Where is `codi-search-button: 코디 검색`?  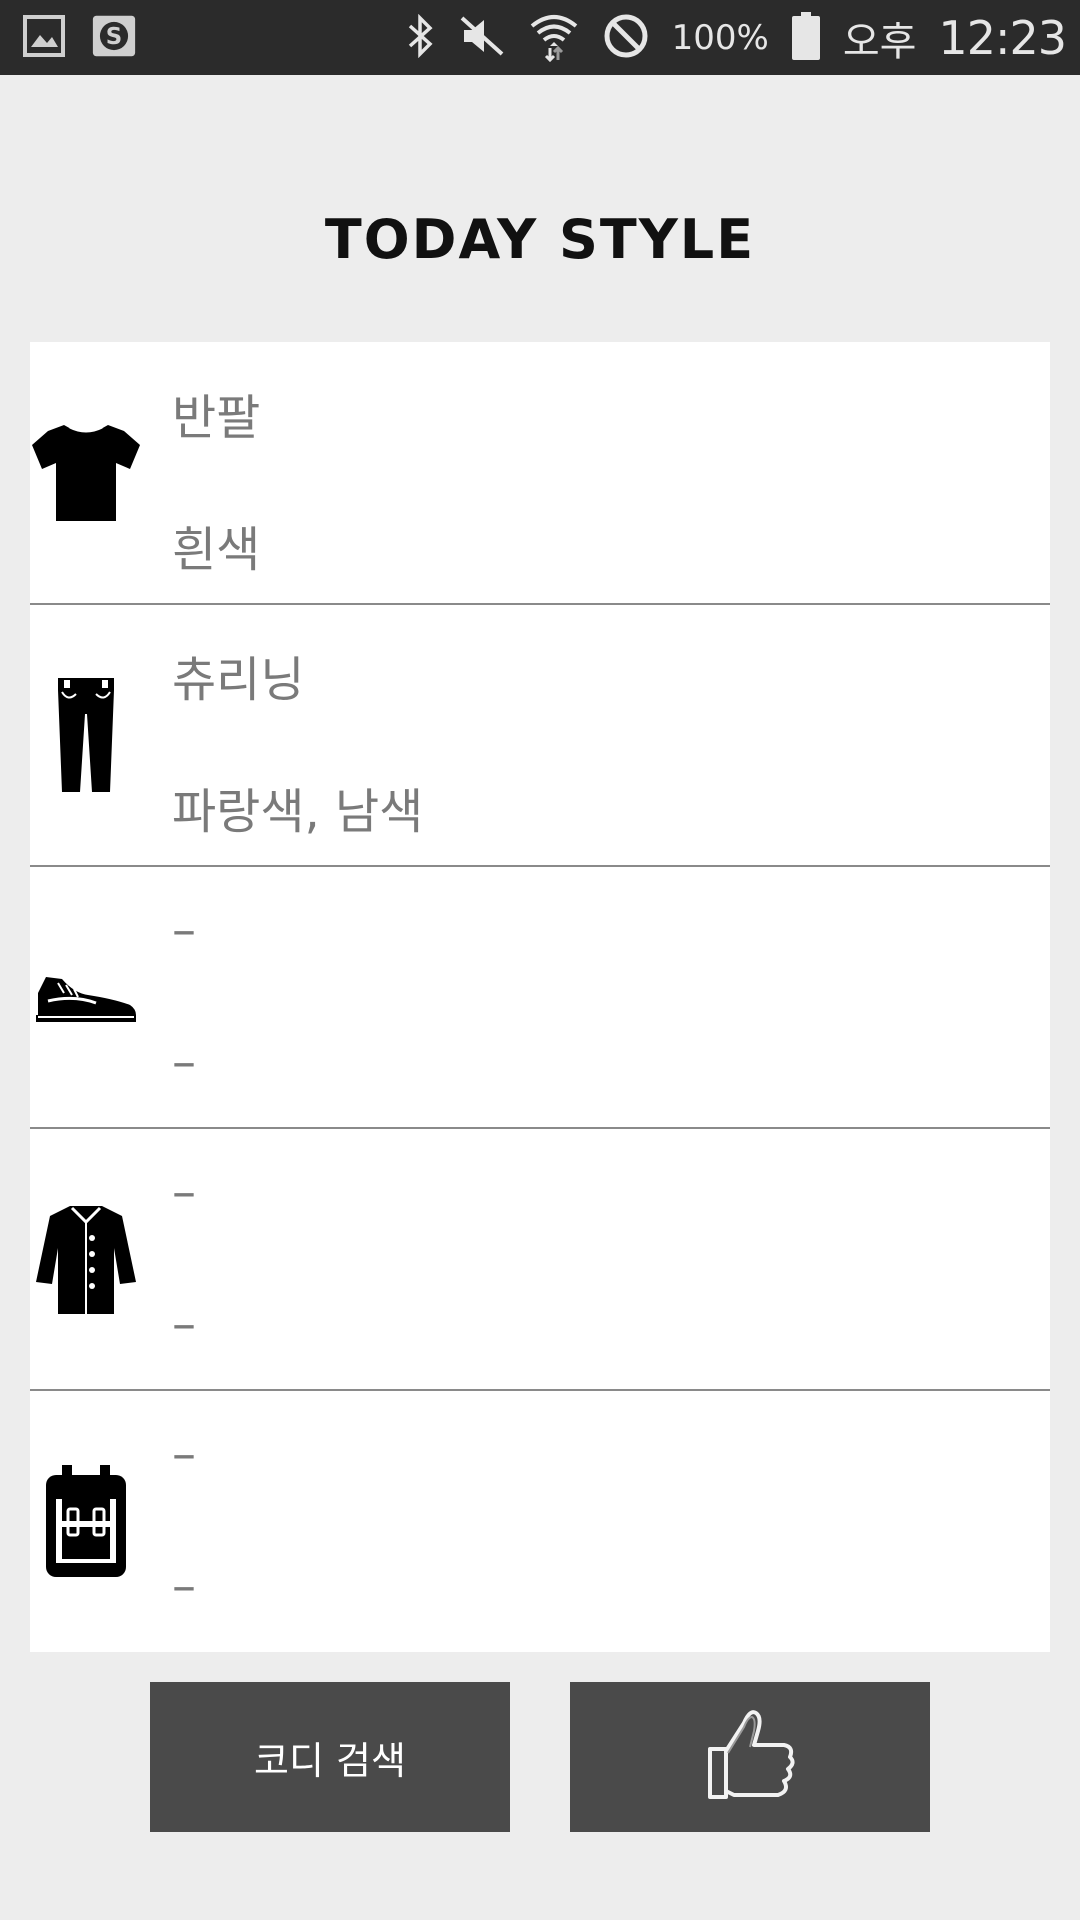 codi-search-button: 코디 검색 is located at coordinates (330, 1757).